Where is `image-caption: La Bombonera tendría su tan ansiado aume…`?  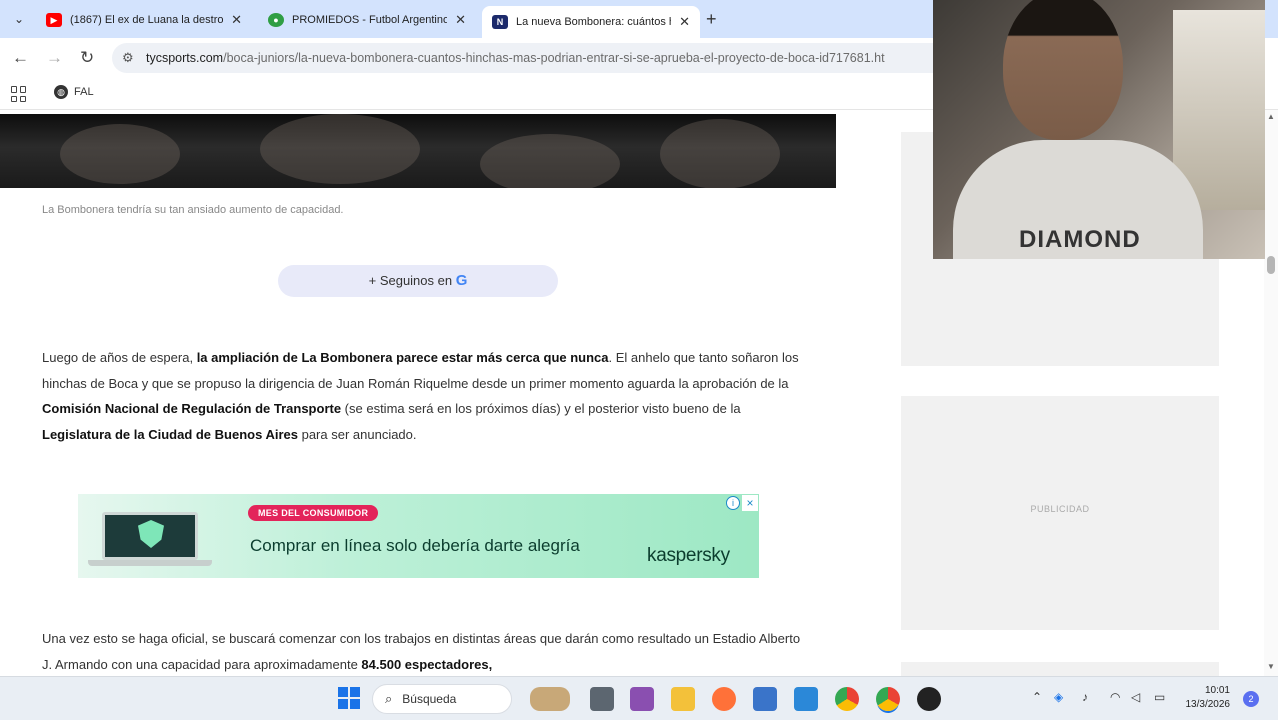 image-caption: La Bombonera tendría su tan ansiado aume… is located at coordinates (193, 210).